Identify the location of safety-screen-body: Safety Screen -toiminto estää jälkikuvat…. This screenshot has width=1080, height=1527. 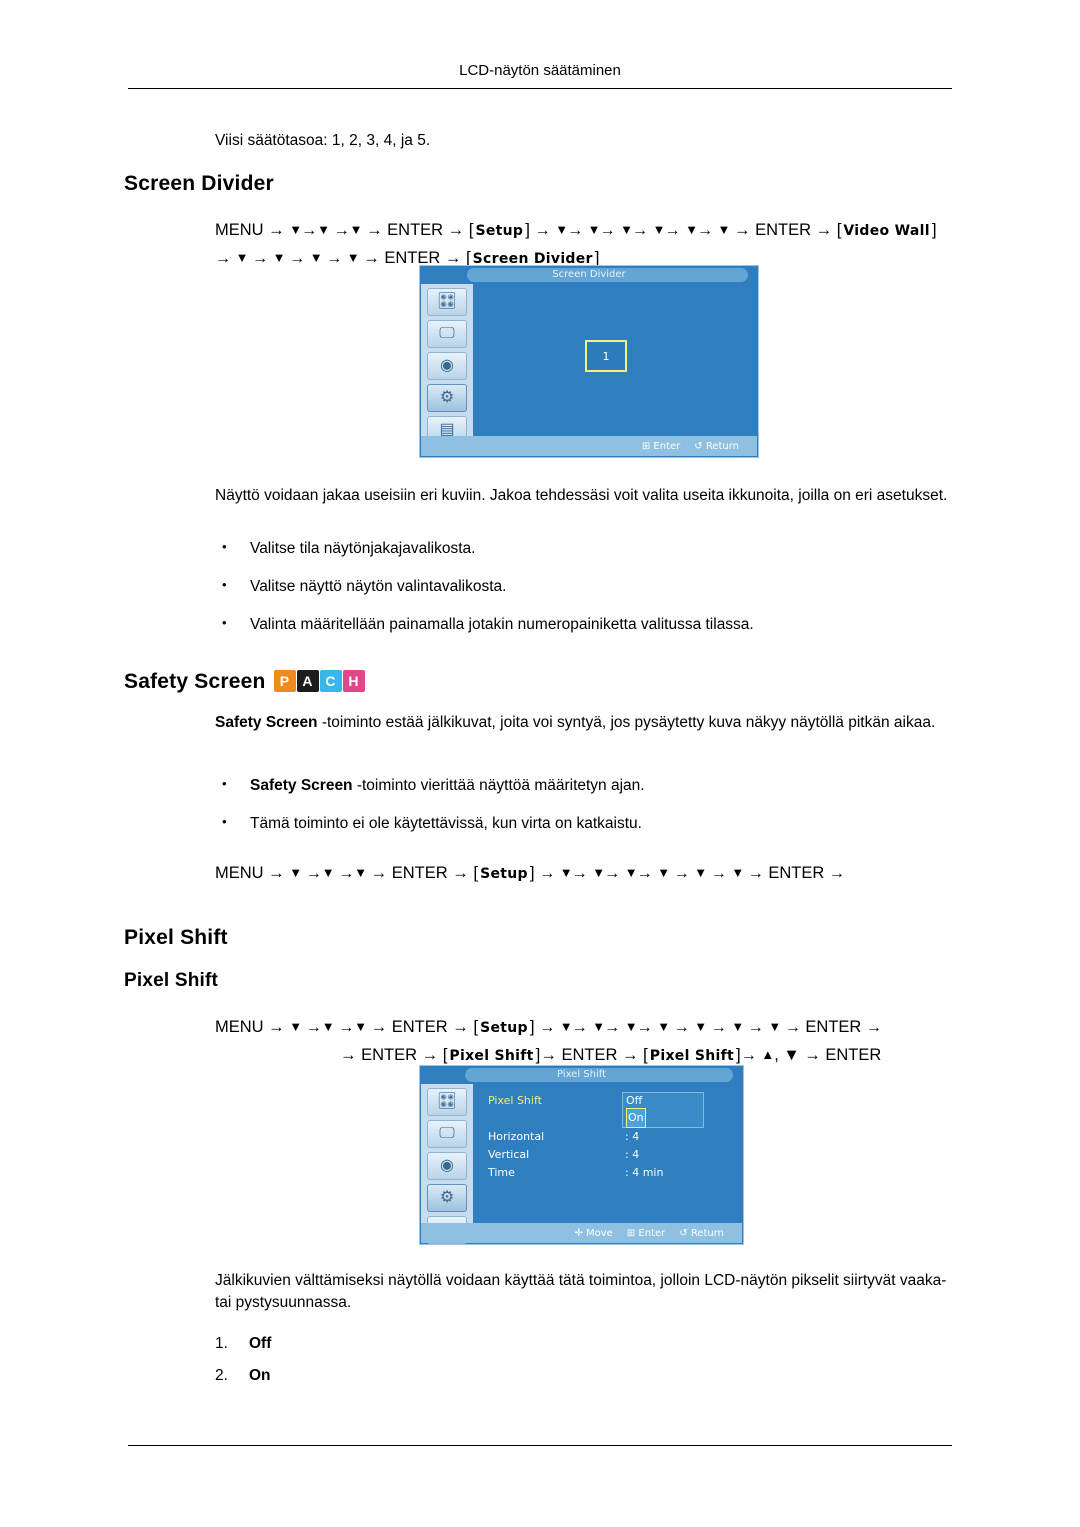
(585, 723).